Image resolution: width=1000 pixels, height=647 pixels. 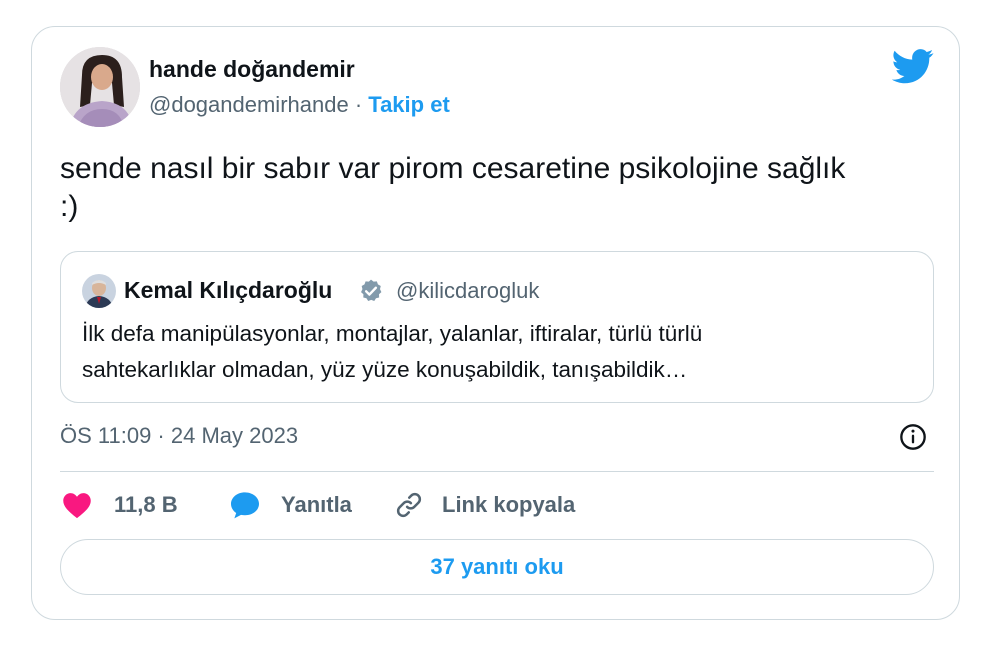 What do you see at coordinates (316, 504) in the screenshot?
I see `reply-label: Yanıtla` at bounding box center [316, 504].